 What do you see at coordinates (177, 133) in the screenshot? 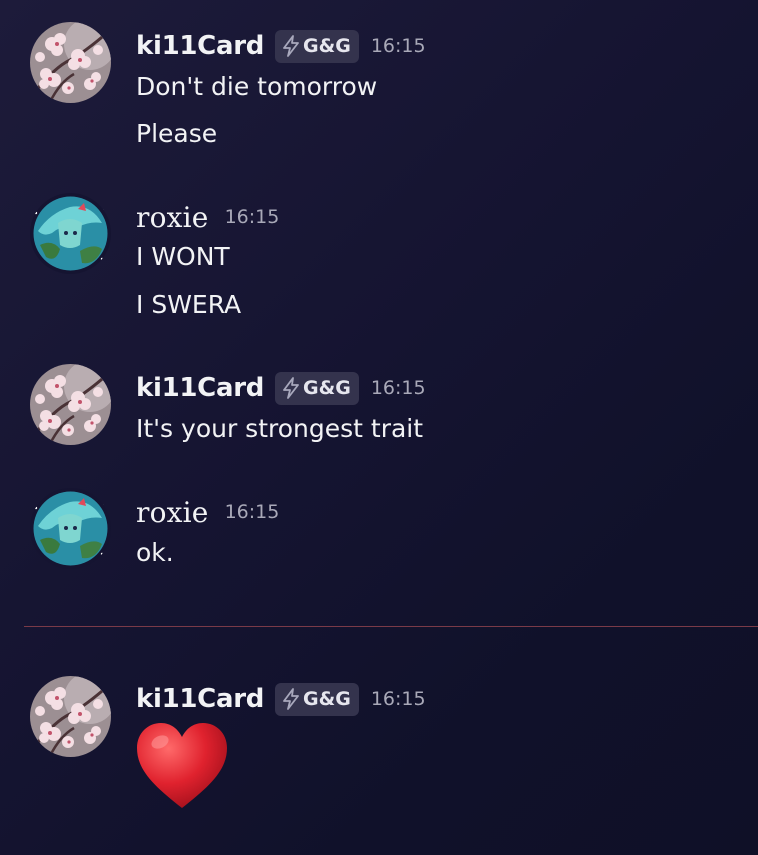
I see `message-text: Please` at bounding box center [177, 133].